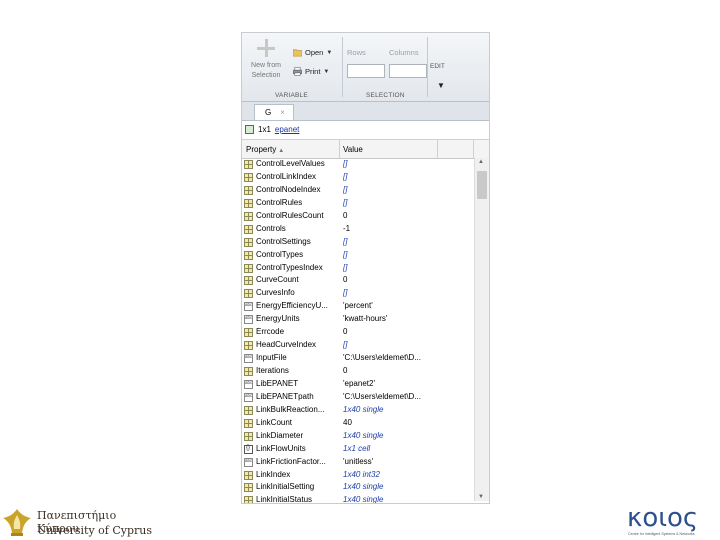 Image resolution: width=720 pixels, height=540 pixels. What do you see at coordinates (312, 52) in the screenshot?
I see `open-button: Open ▼` at bounding box center [312, 52].